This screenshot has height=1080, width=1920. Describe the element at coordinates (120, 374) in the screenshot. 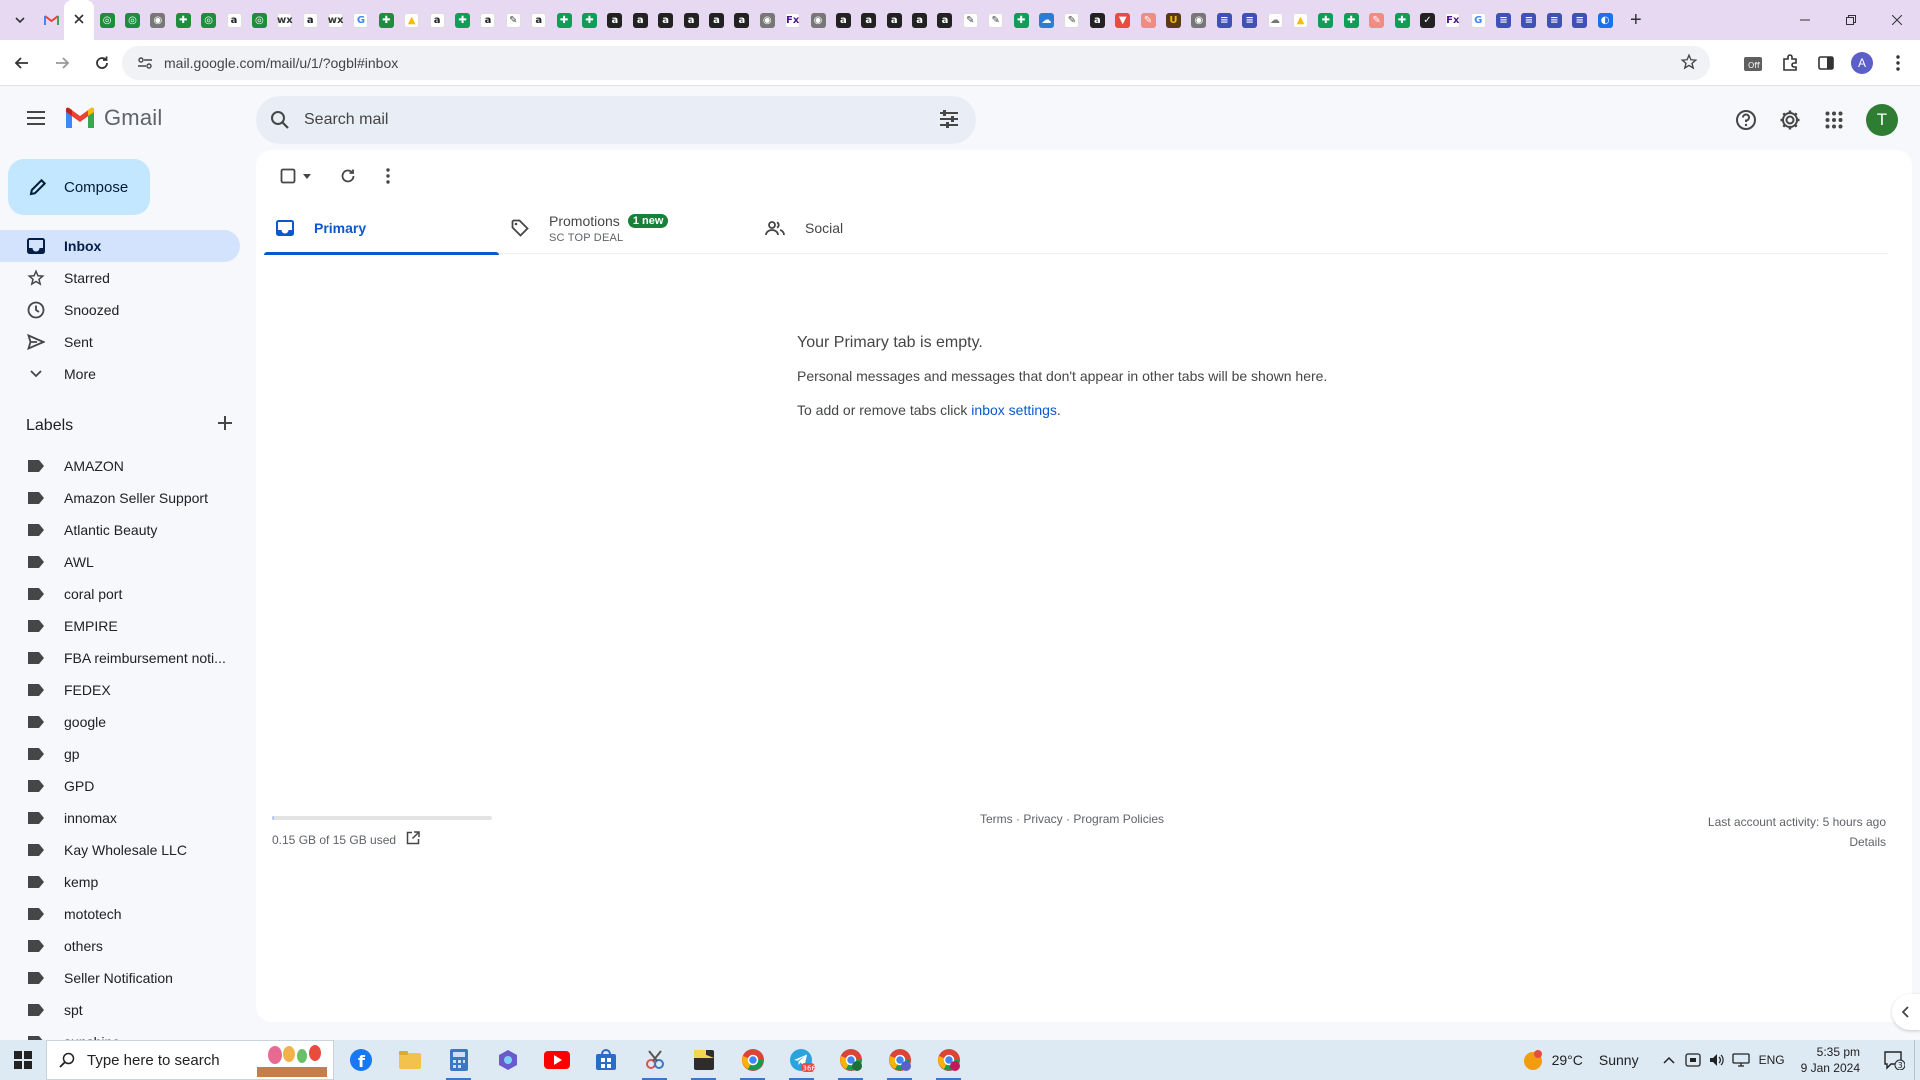

I see `sidebar-item-more: More` at that location.